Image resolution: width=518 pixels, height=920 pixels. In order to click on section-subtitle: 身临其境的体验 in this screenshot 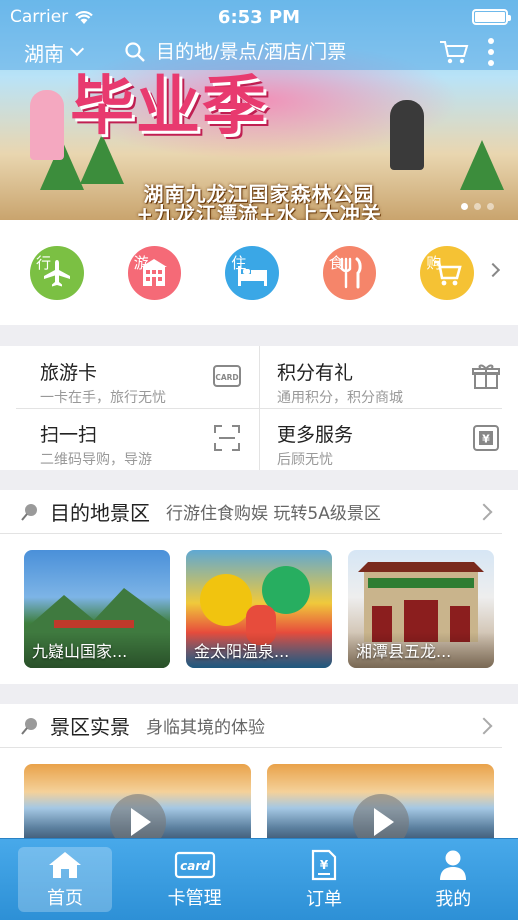, I will do `click(205, 728)`.